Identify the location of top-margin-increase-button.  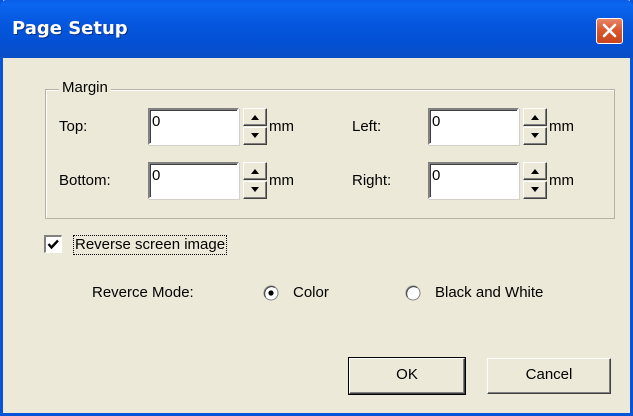
(255, 117).